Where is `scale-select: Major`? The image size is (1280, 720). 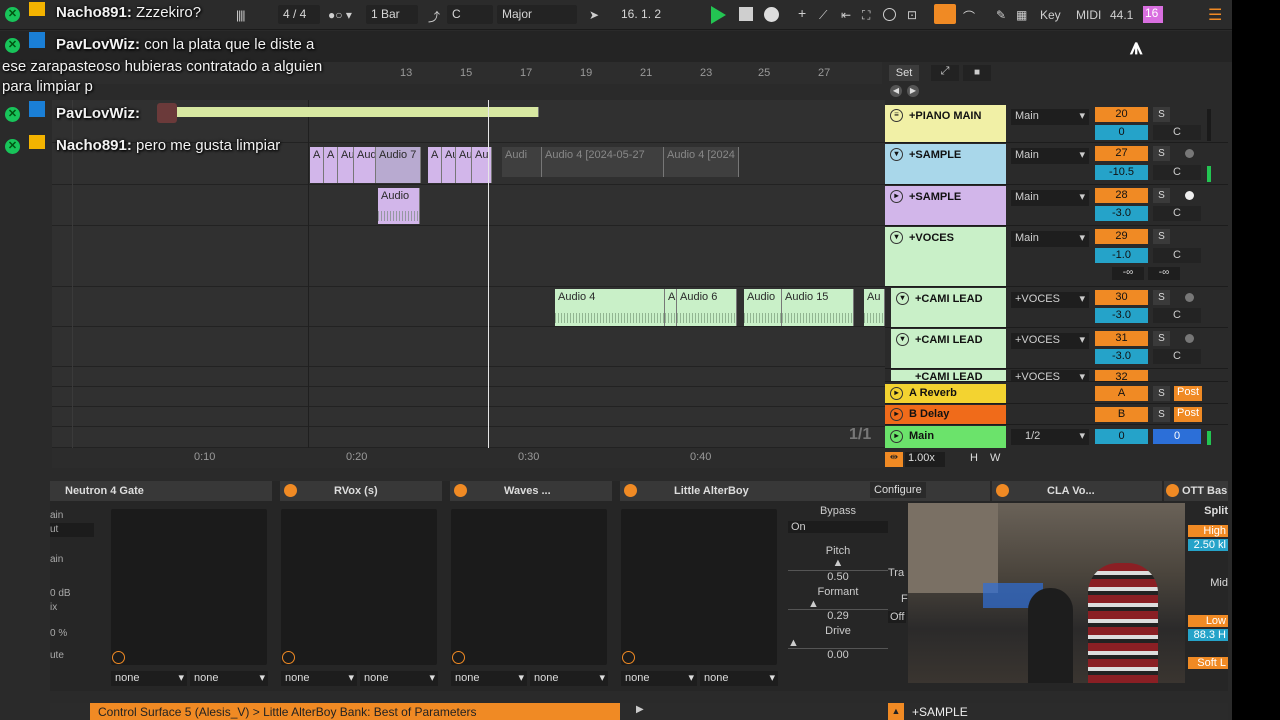
scale-select: Major is located at coordinates (537, 14).